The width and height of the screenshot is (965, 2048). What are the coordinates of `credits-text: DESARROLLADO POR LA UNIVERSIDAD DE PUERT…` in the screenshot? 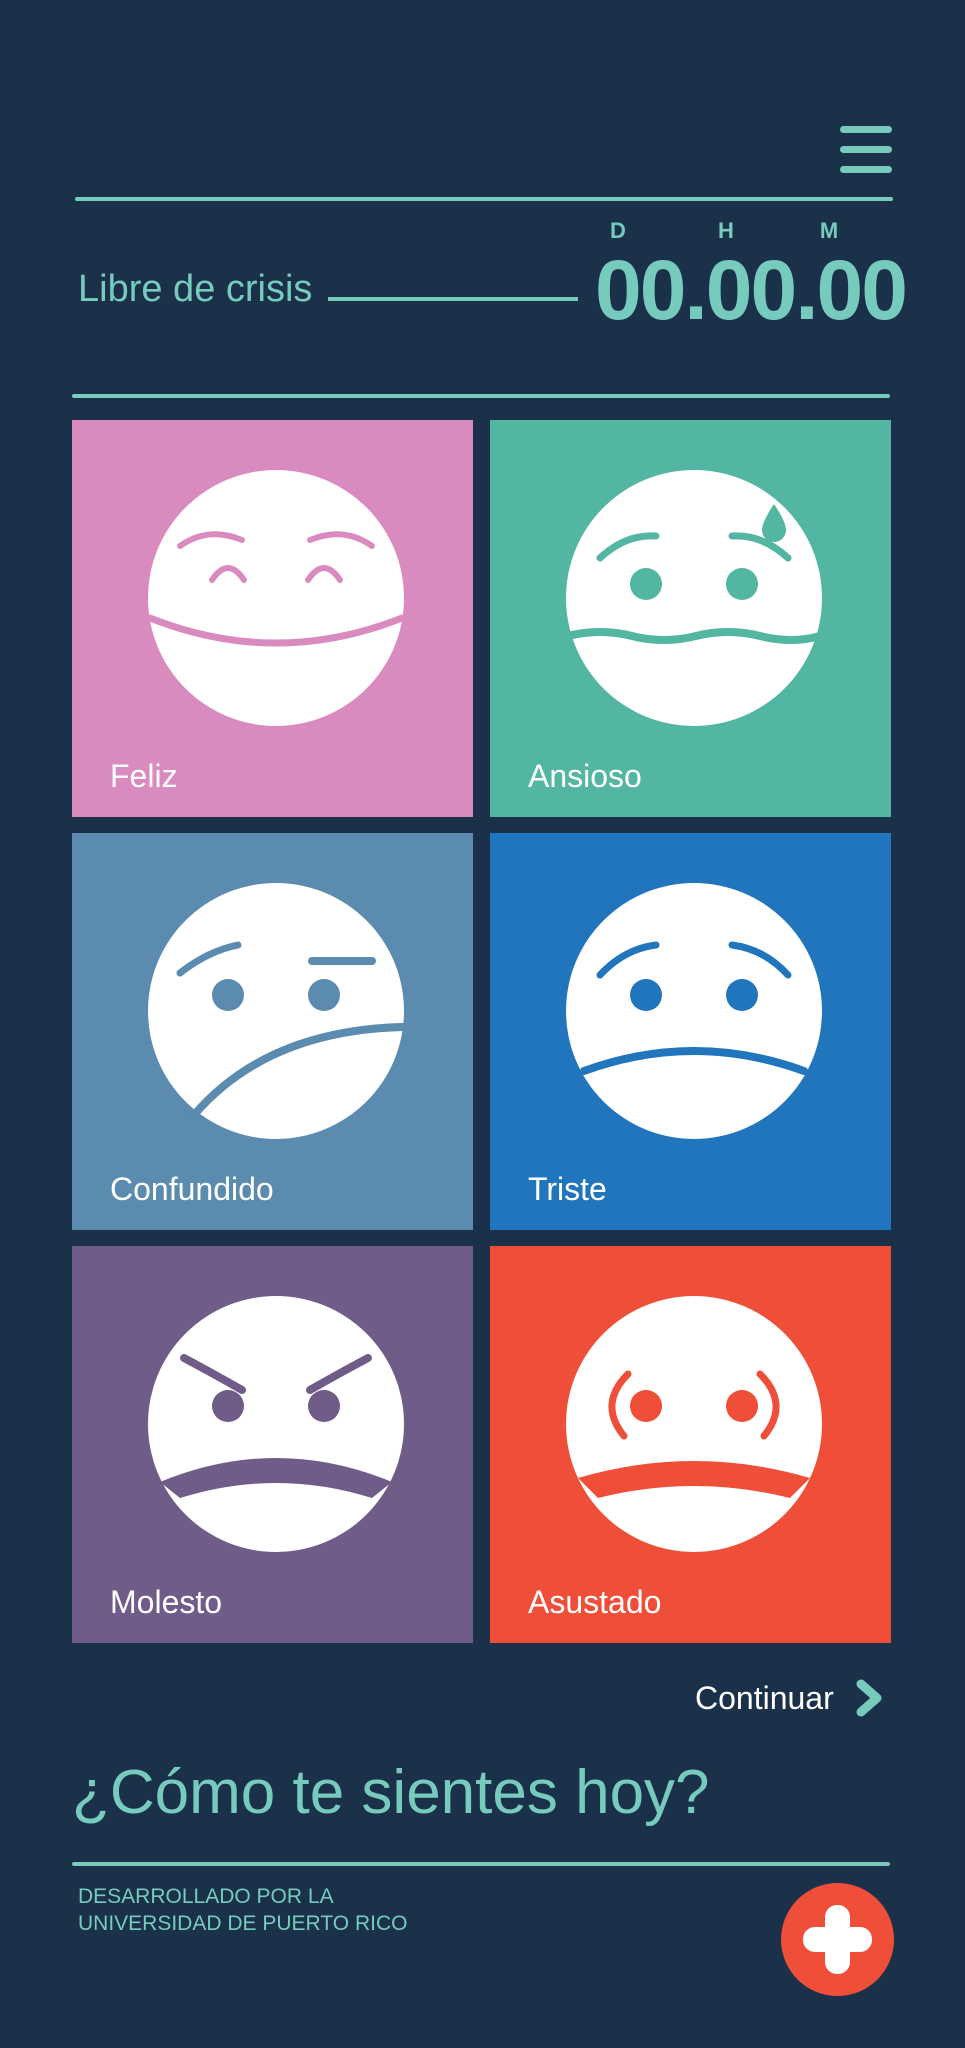 It's located at (242, 1910).